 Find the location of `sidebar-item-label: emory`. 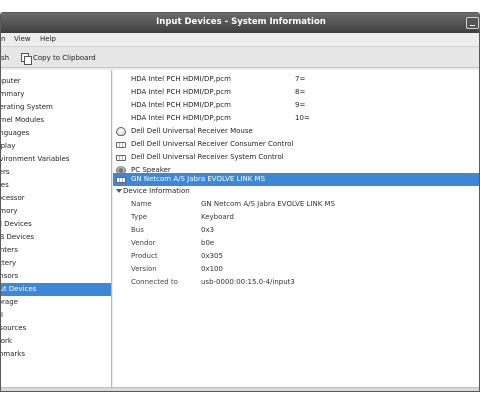

sidebar-item-label: emory is located at coordinates (9, 211).